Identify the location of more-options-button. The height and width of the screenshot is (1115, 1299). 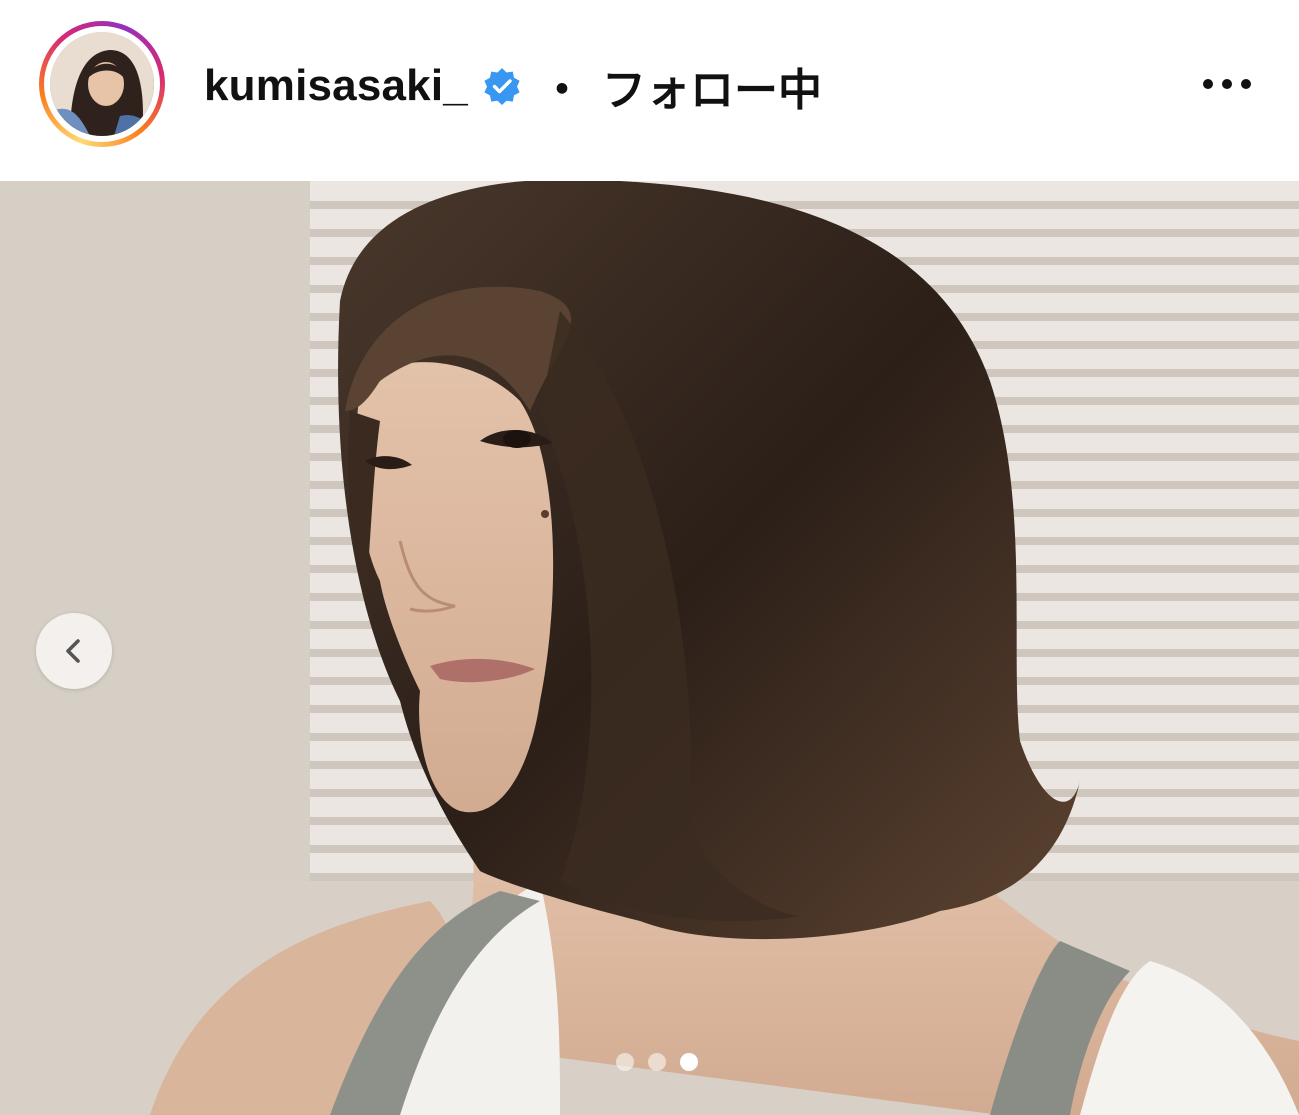
(1227, 84).